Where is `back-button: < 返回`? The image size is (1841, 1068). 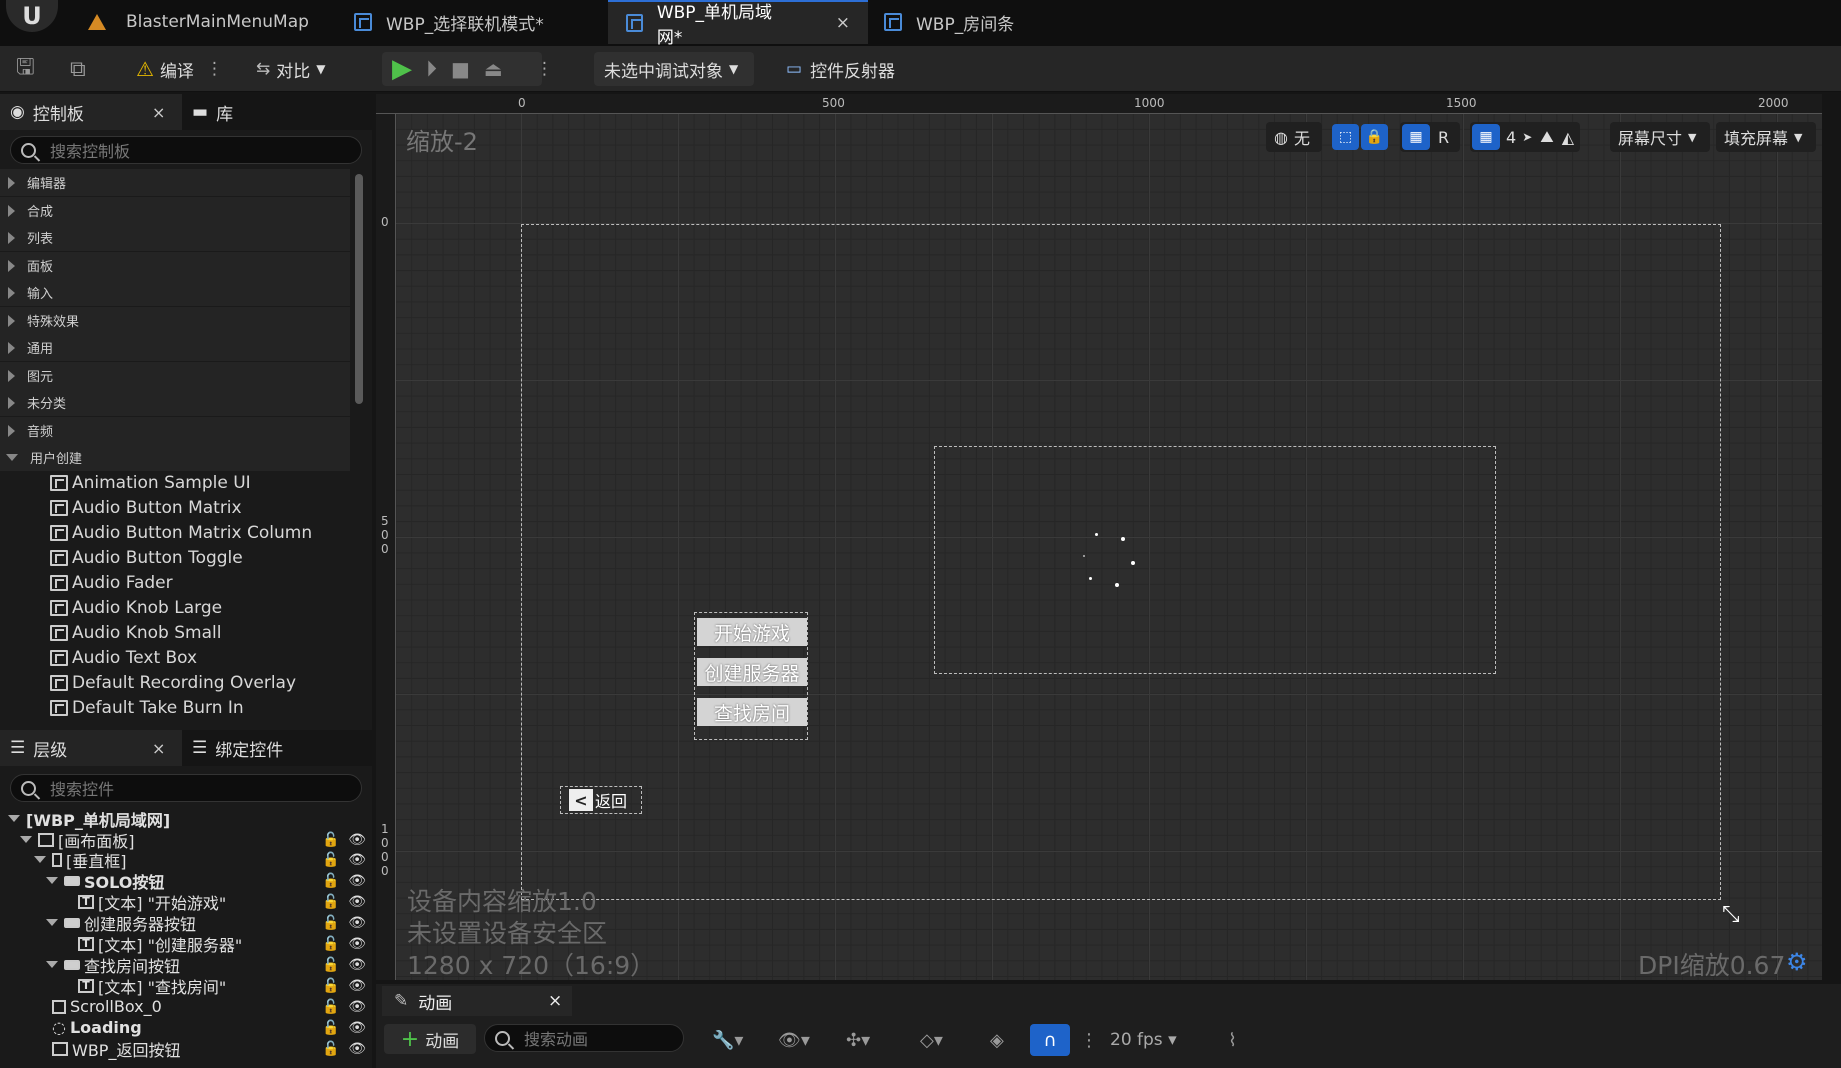
back-button: < 返回 is located at coordinates (601, 800).